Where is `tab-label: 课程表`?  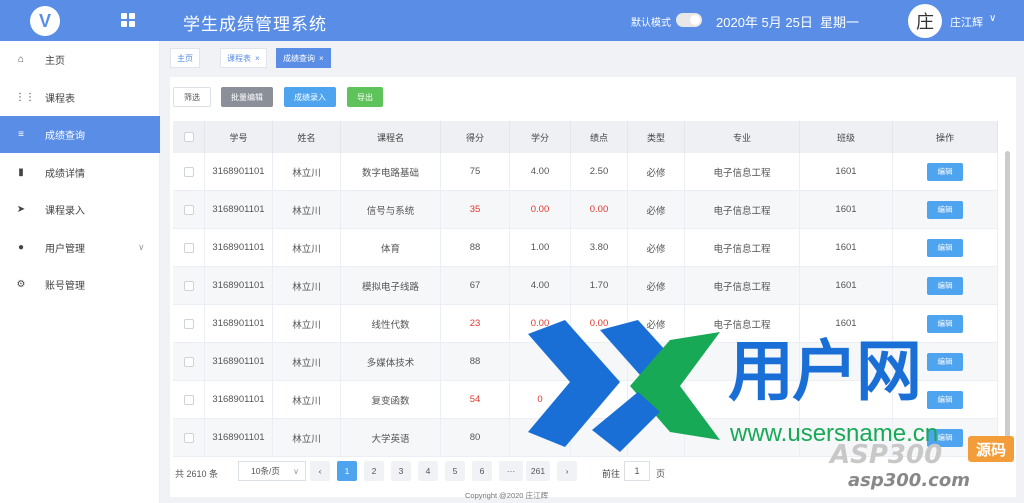 tab-label: 课程表 is located at coordinates (239, 58).